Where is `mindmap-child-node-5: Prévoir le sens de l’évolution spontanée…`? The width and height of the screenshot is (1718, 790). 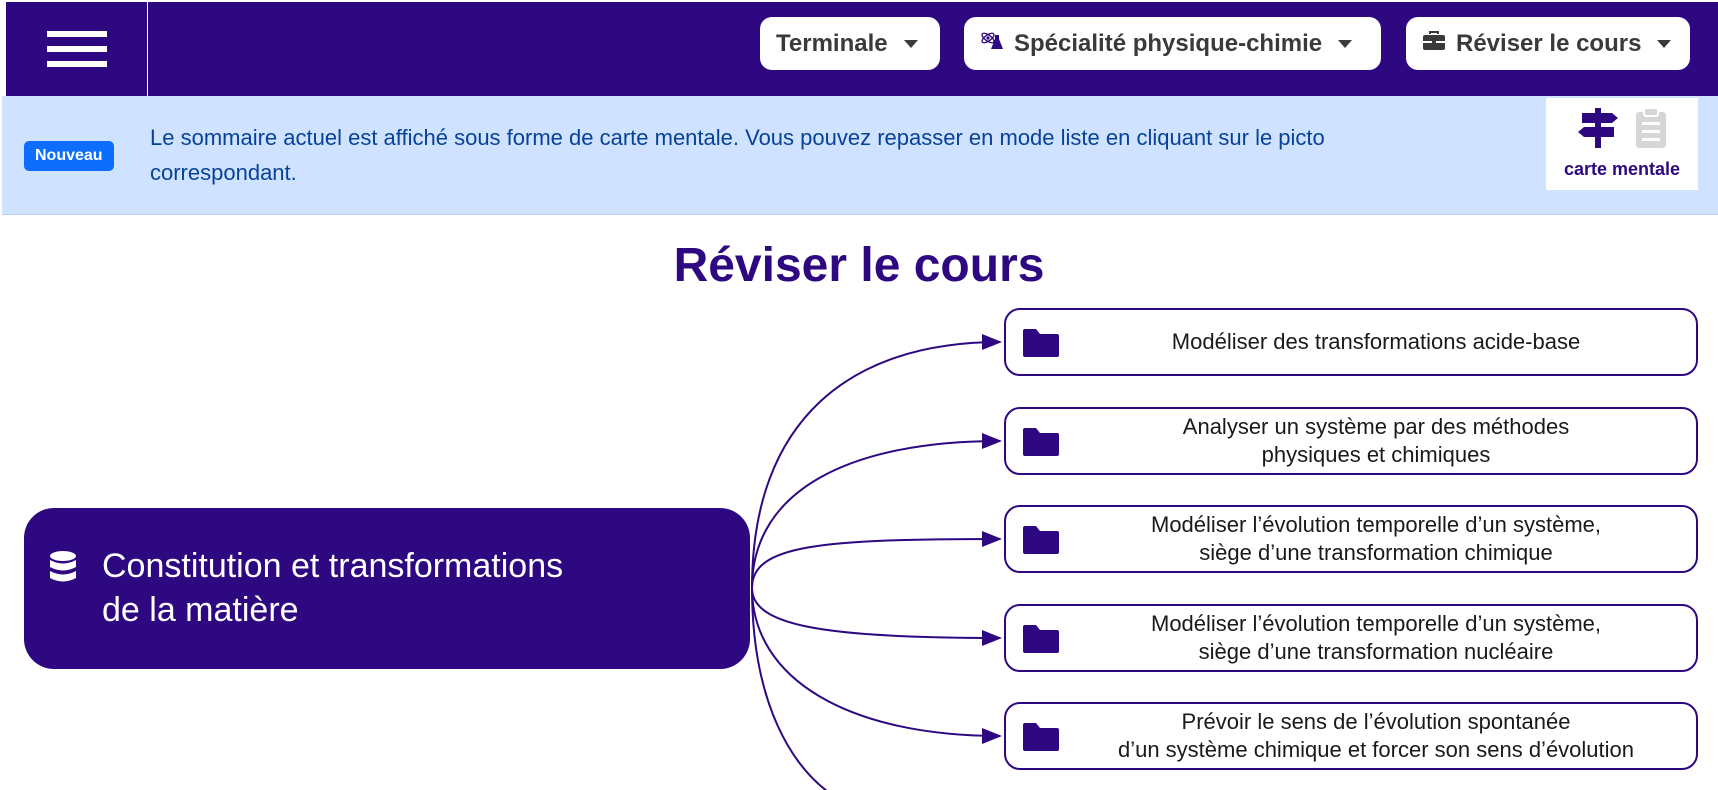 mindmap-child-node-5: Prévoir le sens de l’évolution spontanée… is located at coordinates (1351, 736).